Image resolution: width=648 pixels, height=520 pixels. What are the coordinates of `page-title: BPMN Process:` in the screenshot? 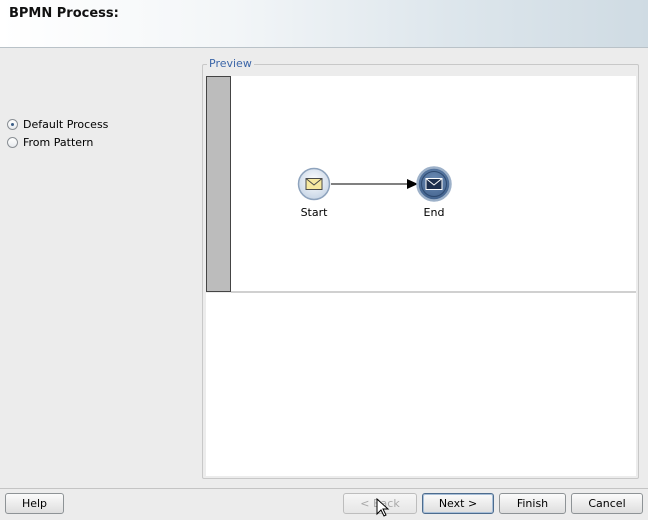 It's located at (64, 13).